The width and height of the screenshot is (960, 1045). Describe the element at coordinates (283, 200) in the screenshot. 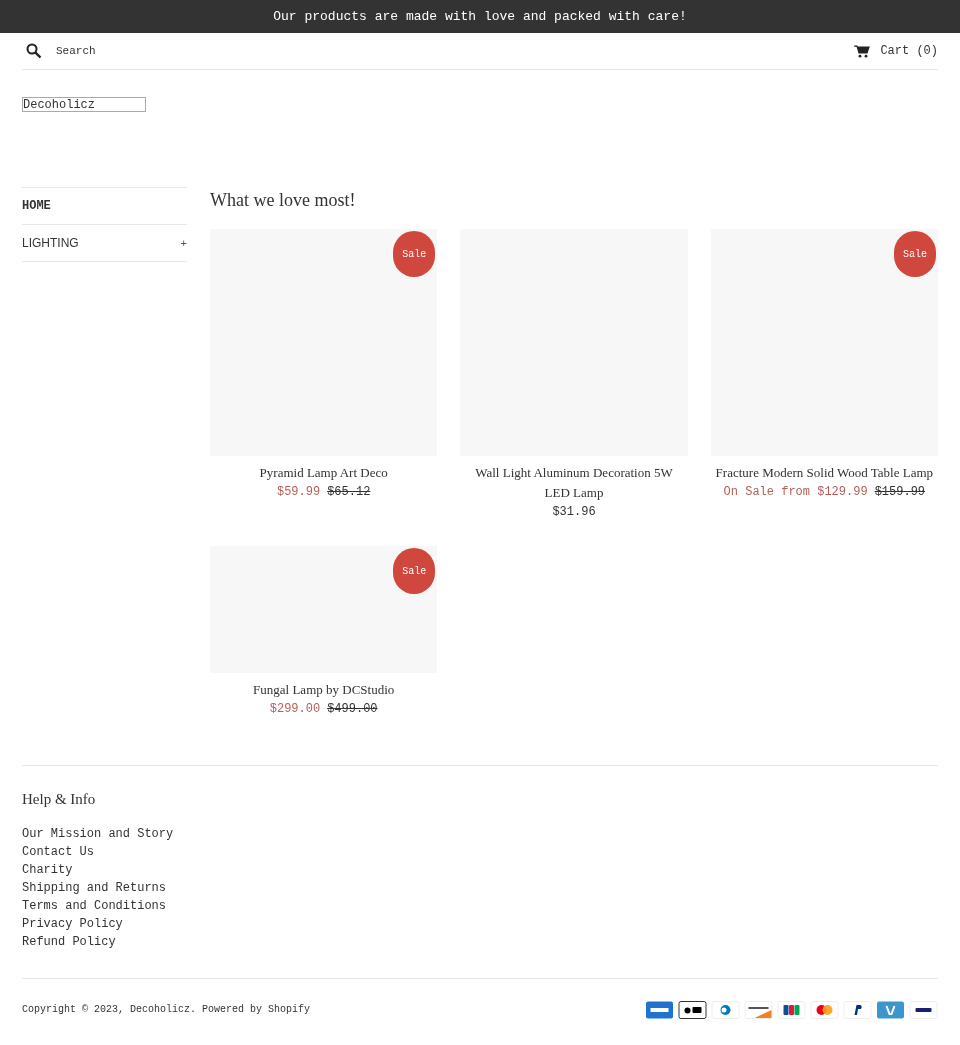

I see `section-heading: What we love most!` at that location.